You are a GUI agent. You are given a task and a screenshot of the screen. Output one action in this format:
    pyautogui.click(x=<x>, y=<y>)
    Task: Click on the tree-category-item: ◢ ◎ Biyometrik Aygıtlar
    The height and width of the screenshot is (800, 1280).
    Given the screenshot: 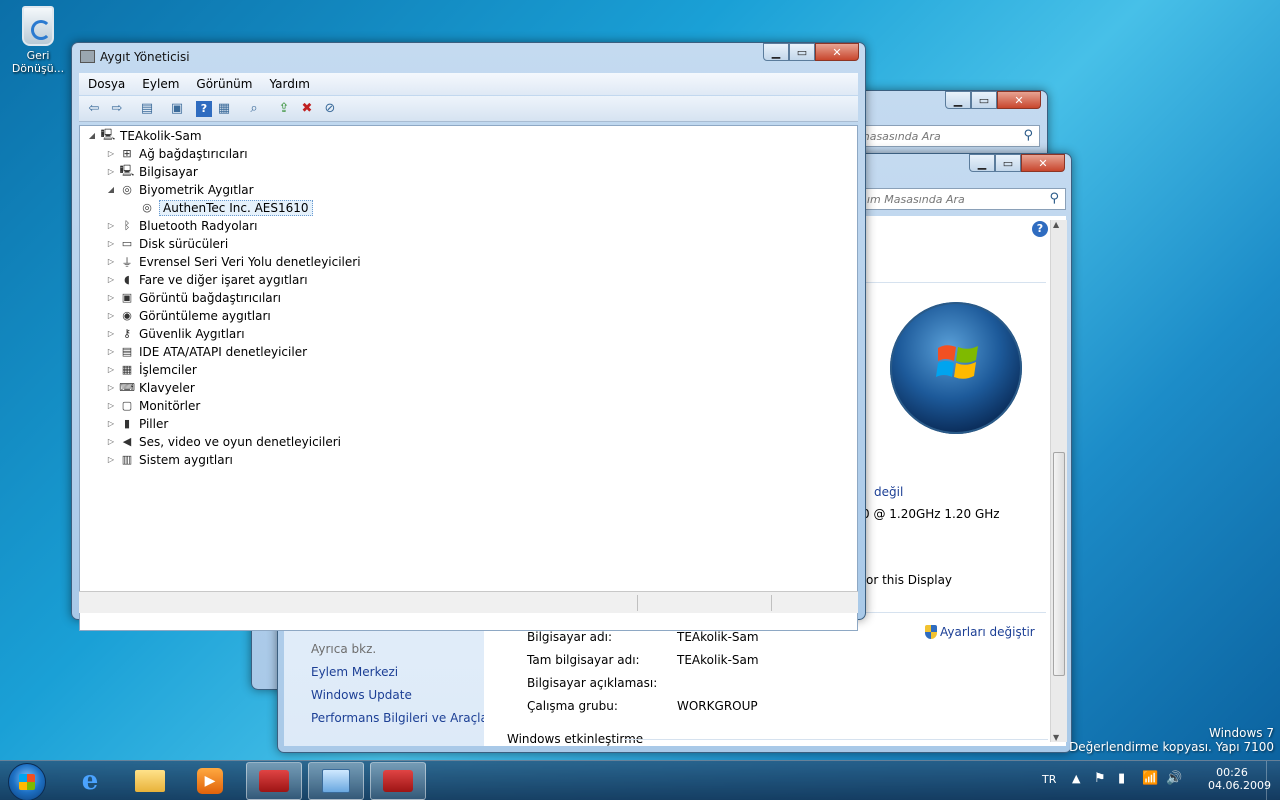 What is the action you would take?
    pyautogui.click(x=180, y=189)
    